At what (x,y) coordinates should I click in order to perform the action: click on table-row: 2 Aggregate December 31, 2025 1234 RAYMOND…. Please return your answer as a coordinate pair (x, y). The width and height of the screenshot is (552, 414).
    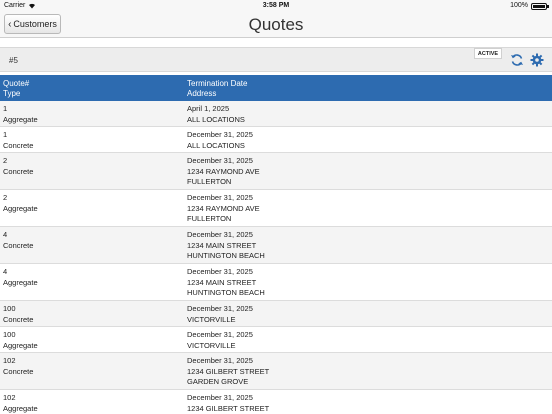
    Looking at the image, I should click on (276, 208).